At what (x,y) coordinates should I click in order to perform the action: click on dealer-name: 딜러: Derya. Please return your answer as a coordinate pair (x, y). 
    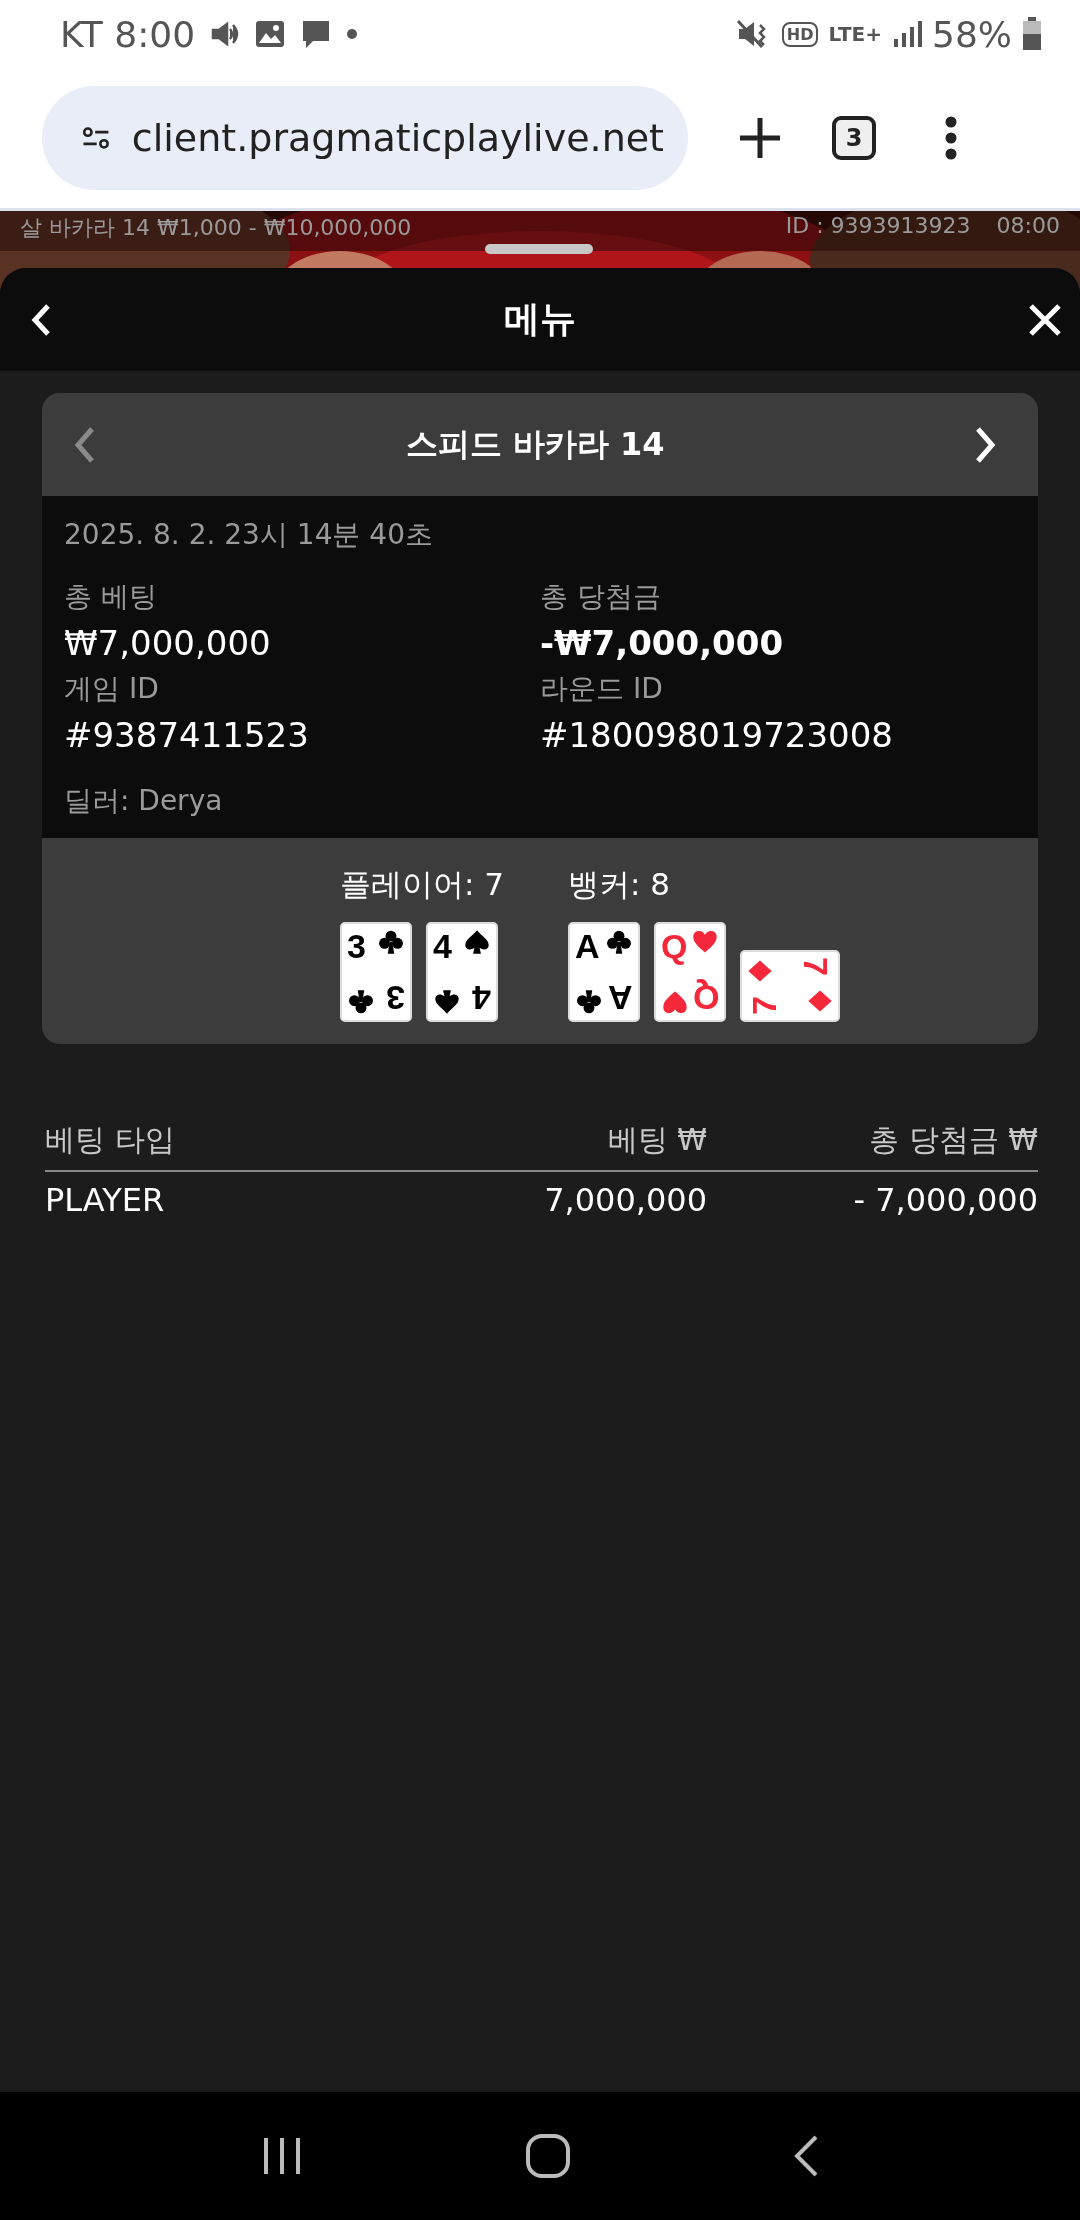
    Looking at the image, I should click on (144, 801).